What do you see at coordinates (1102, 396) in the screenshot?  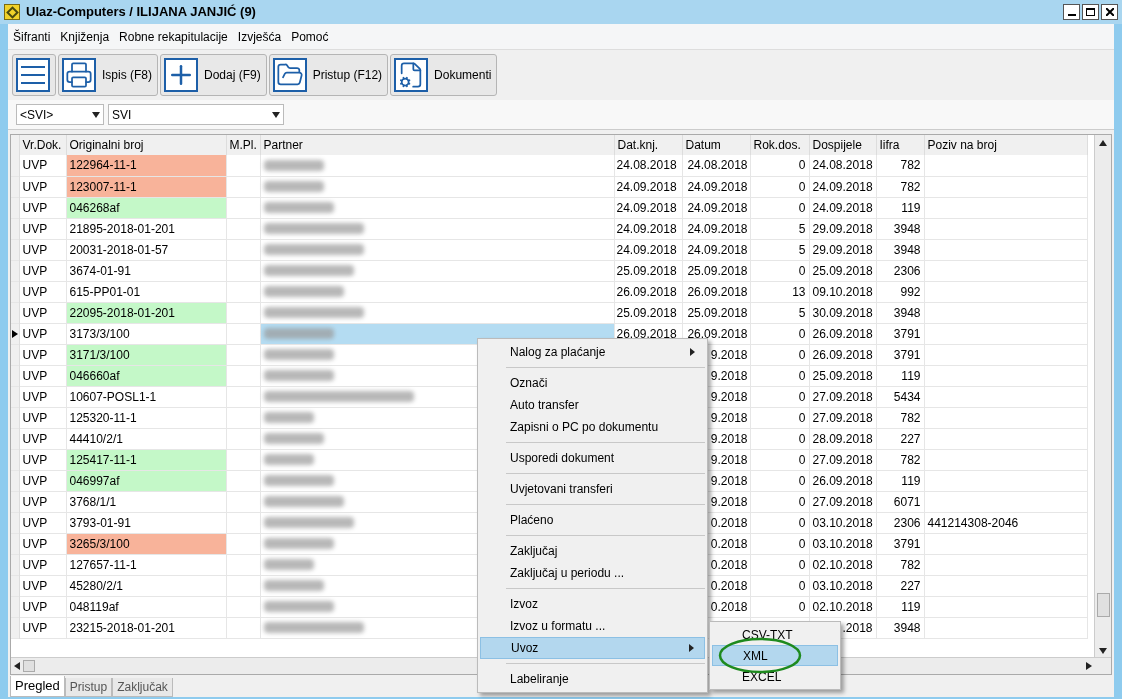 I see `vertical-scrollbar` at bounding box center [1102, 396].